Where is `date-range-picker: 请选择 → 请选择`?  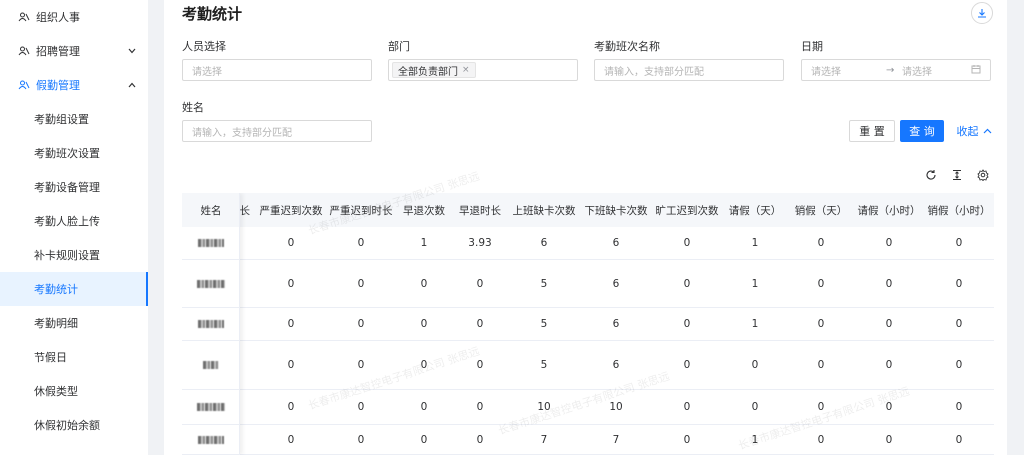
date-range-picker: 请选择 → 请选择 is located at coordinates (896, 70).